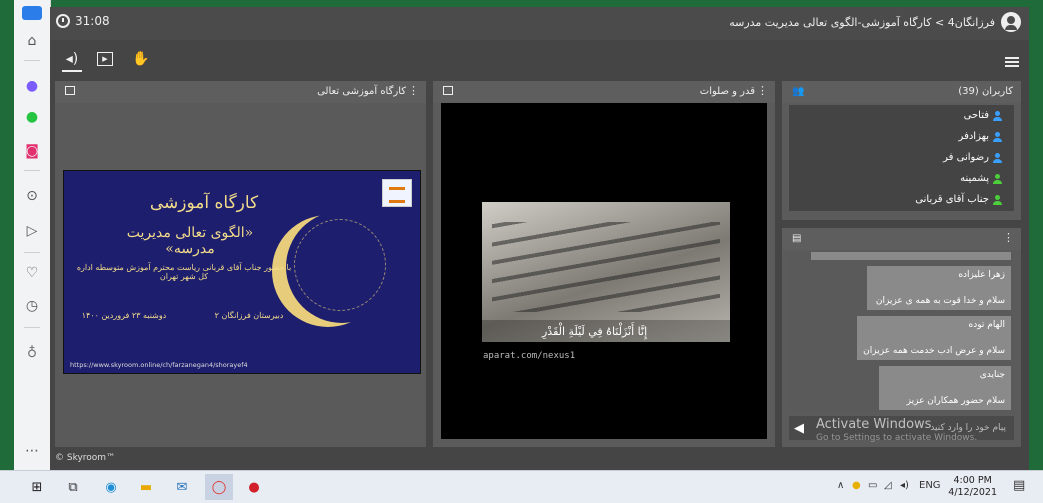 This screenshot has height=503, width=1043. What do you see at coordinates (219, 487) in the screenshot?
I see `opera-browser-icon: ◯` at bounding box center [219, 487].